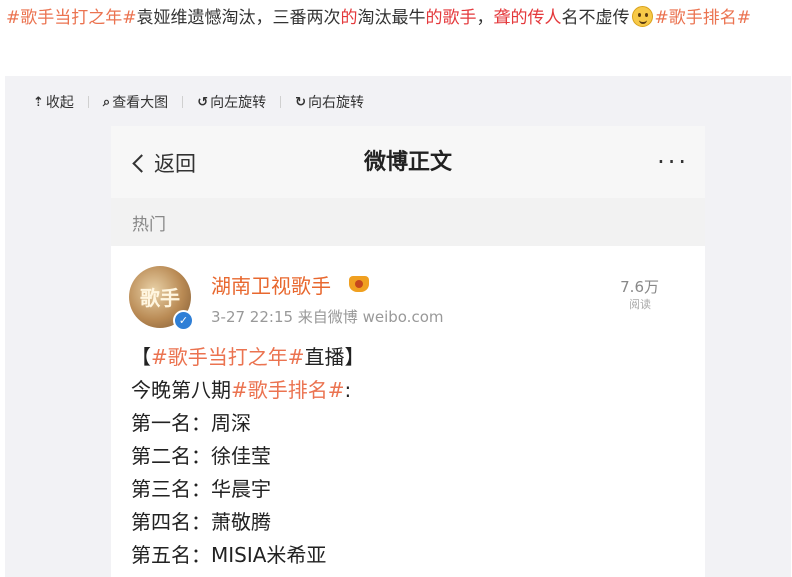 The image size is (792, 577). What do you see at coordinates (349, 18) in the screenshot?
I see `highlight-text: 的` at bounding box center [349, 18].